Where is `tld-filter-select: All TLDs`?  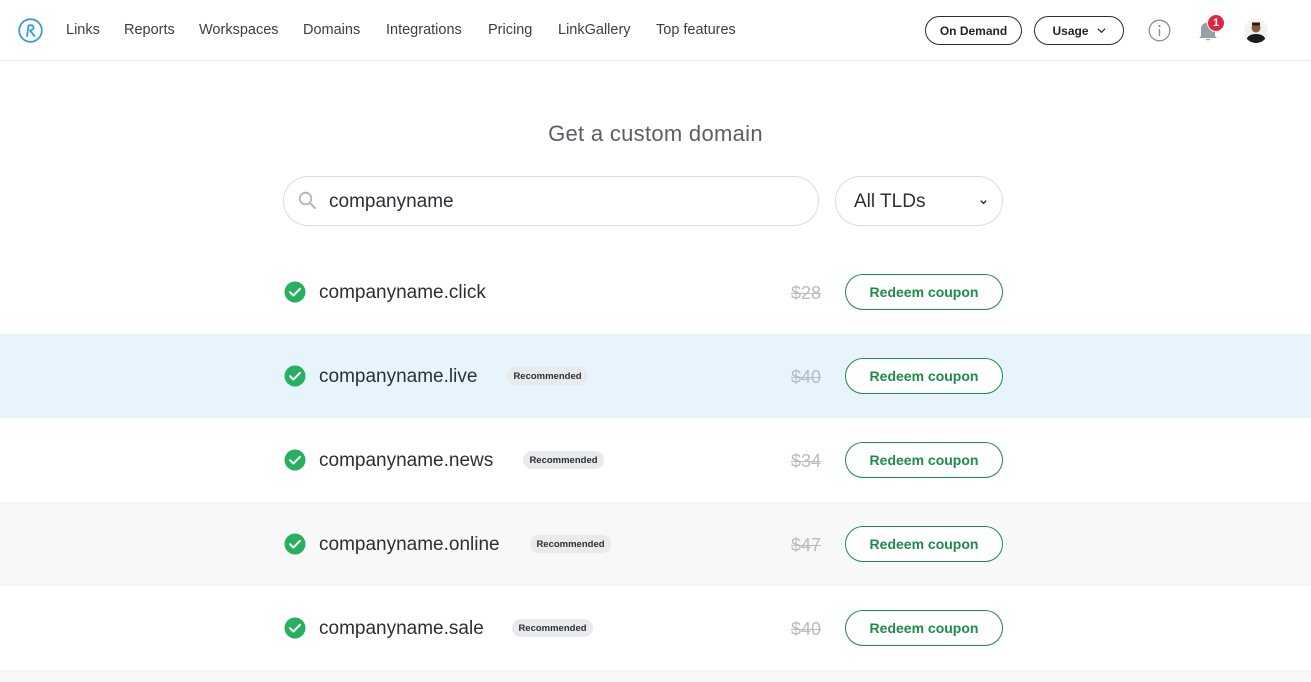
tld-filter-select: All TLDs is located at coordinates (919, 201).